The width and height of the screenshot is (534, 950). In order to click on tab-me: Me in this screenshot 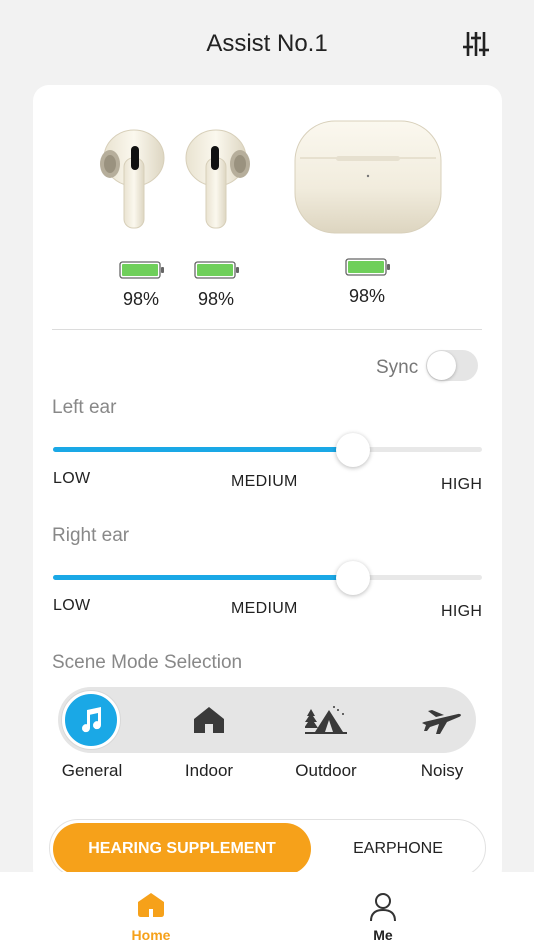, I will do `click(383, 911)`.